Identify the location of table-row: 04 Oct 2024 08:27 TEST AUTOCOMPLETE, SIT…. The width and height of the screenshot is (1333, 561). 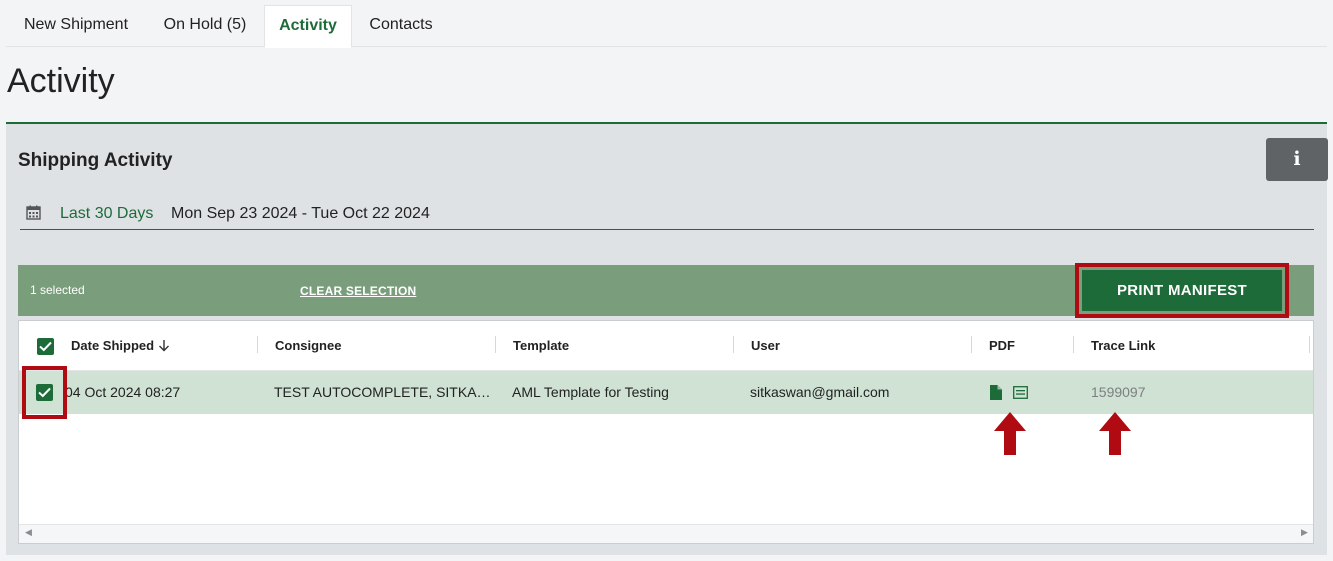
(666, 392).